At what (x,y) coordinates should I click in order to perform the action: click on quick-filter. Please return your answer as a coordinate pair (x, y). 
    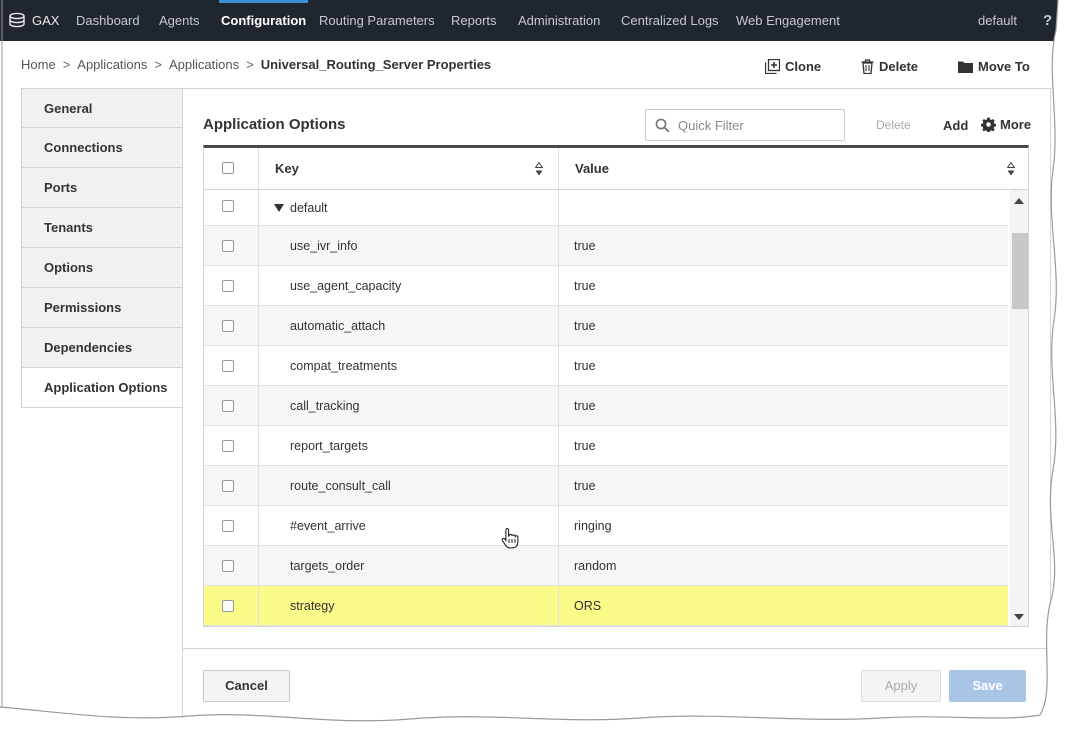
    Looking at the image, I should click on (745, 125).